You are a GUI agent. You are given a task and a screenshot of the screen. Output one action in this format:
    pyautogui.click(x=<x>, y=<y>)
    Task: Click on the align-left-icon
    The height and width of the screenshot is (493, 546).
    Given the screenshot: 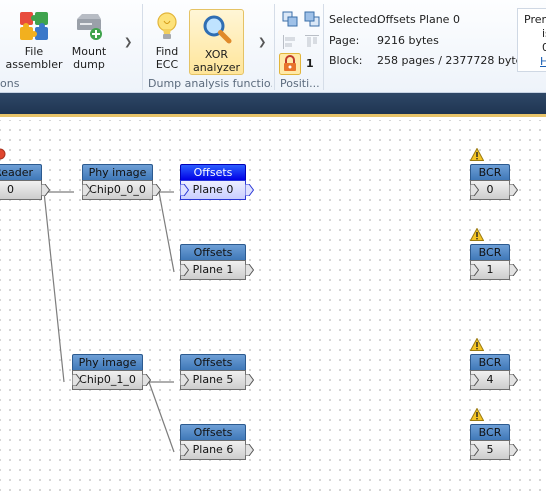 What is the action you would take?
    pyautogui.click(x=290, y=42)
    